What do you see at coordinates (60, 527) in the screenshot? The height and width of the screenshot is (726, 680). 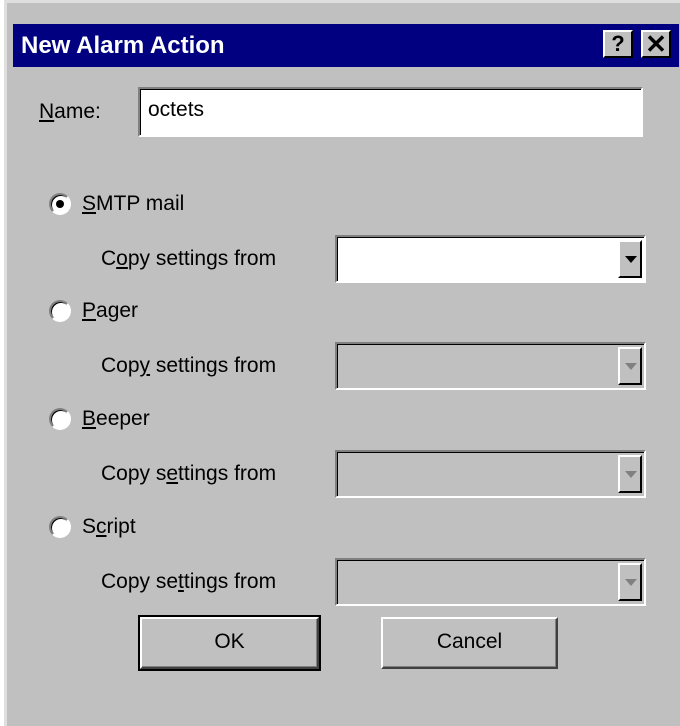 I see `script-radio` at bounding box center [60, 527].